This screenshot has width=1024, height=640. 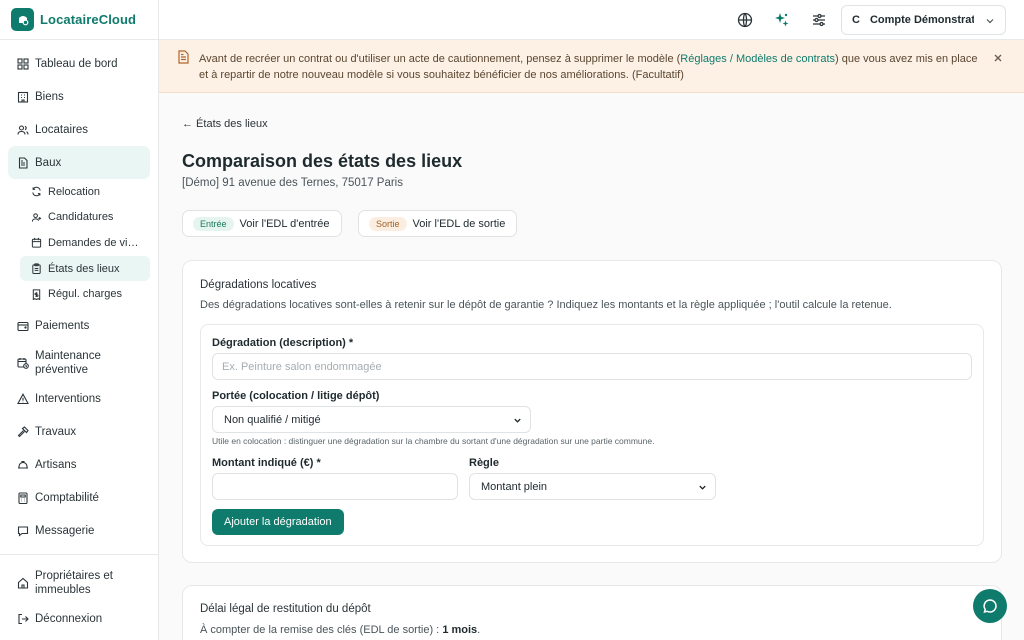 I want to click on sidebar-item-interventions: Interventions, so click(x=79, y=399).